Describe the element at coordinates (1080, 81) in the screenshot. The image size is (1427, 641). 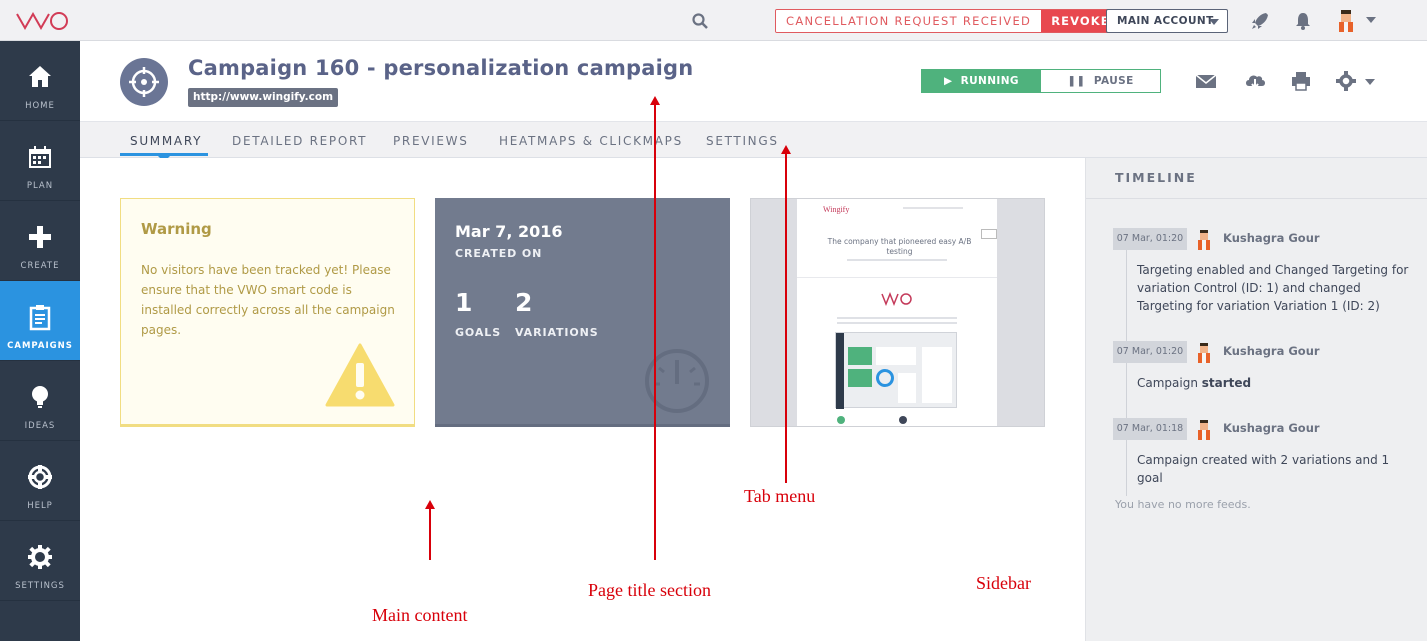
I see `pause-icon: ❚❚` at that location.